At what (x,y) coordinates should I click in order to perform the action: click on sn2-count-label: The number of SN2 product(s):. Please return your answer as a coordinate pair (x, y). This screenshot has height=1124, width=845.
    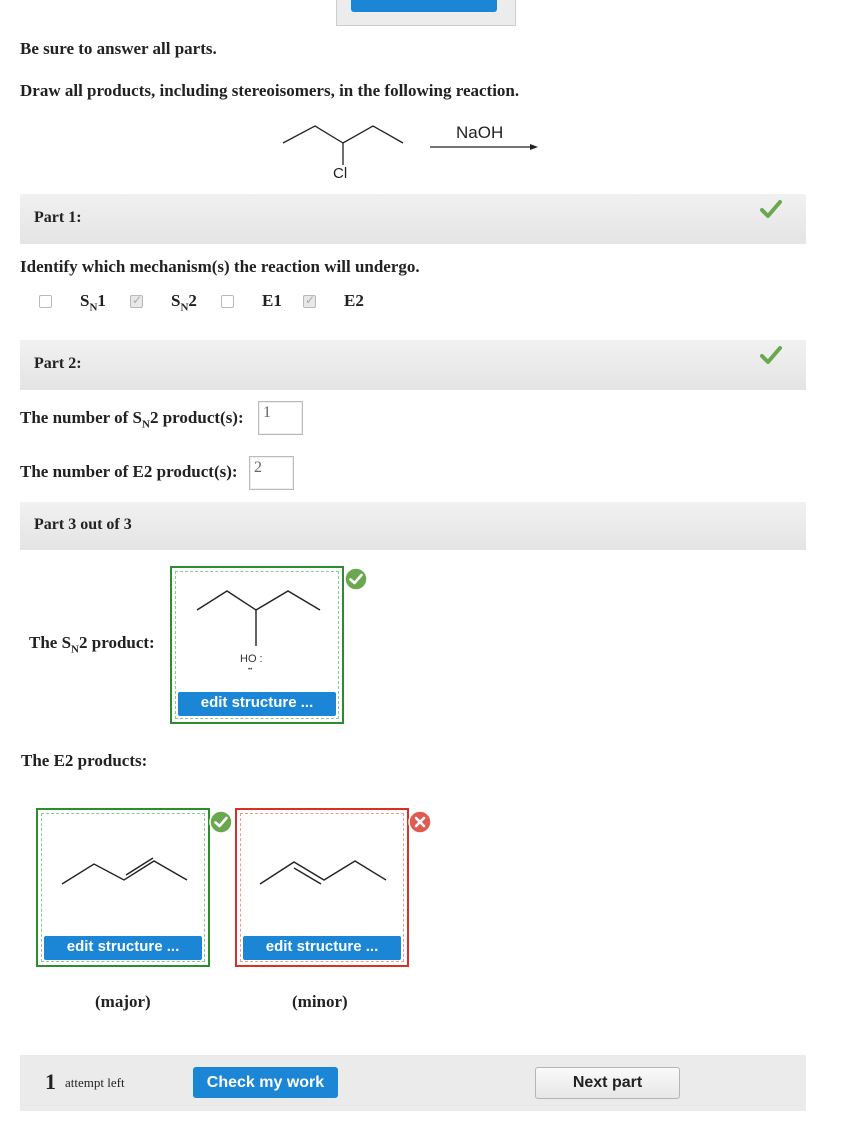
    Looking at the image, I should click on (132, 419).